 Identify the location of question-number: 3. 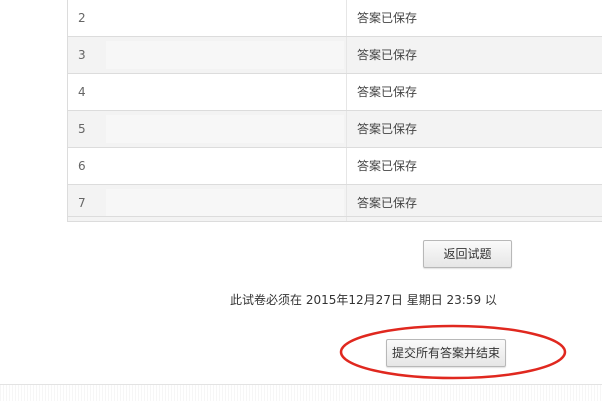
(207, 55).